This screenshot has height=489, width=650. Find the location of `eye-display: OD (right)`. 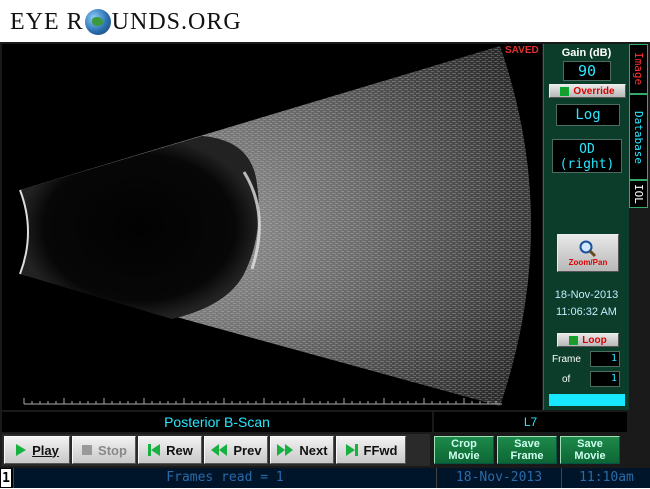

eye-display: OD (right) is located at coordinates (587, 156).